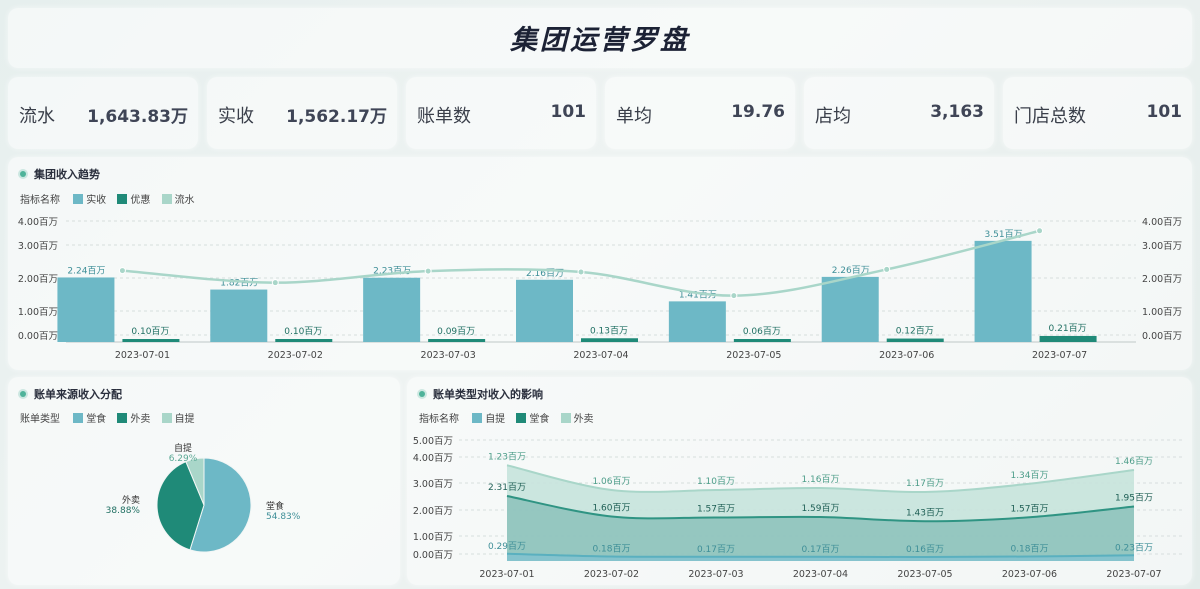  What do you see at coordinates (38, 222) in the screenshot?
I see `y-tick-label: 4.00百万` at bounding box center [38, 222].